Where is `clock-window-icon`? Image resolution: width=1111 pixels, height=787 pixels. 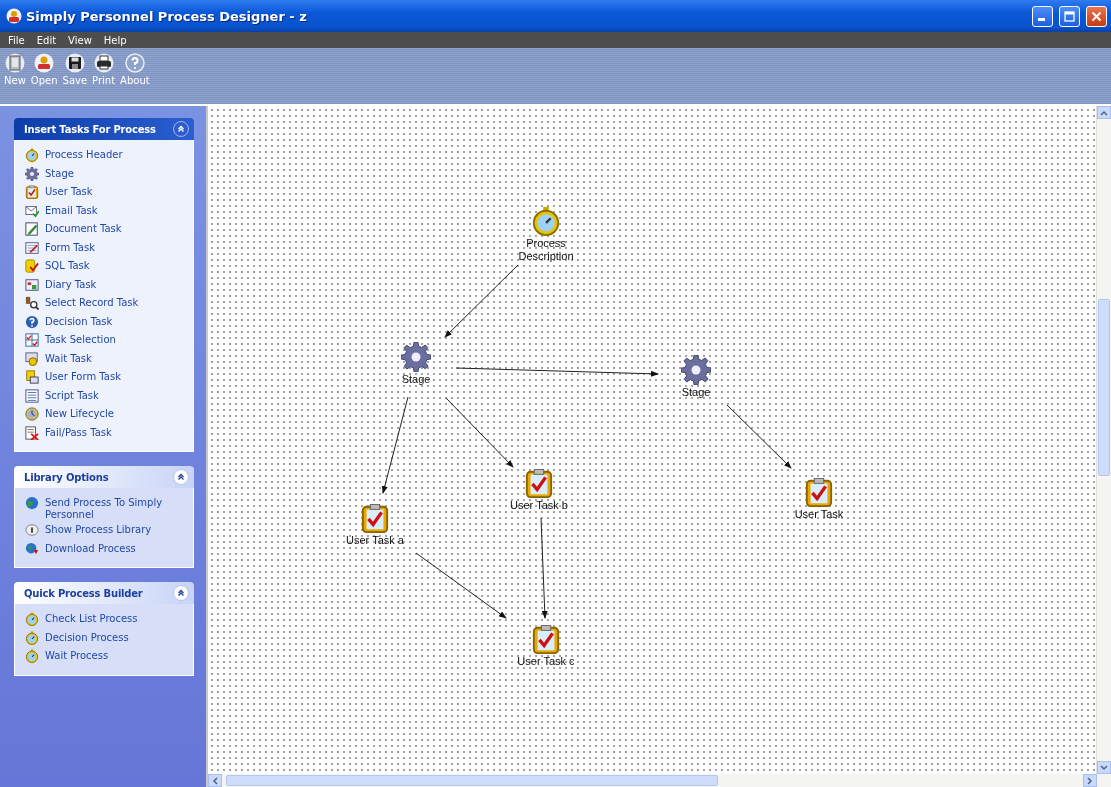
clock-window-icon is located at coordinates (32, 358).